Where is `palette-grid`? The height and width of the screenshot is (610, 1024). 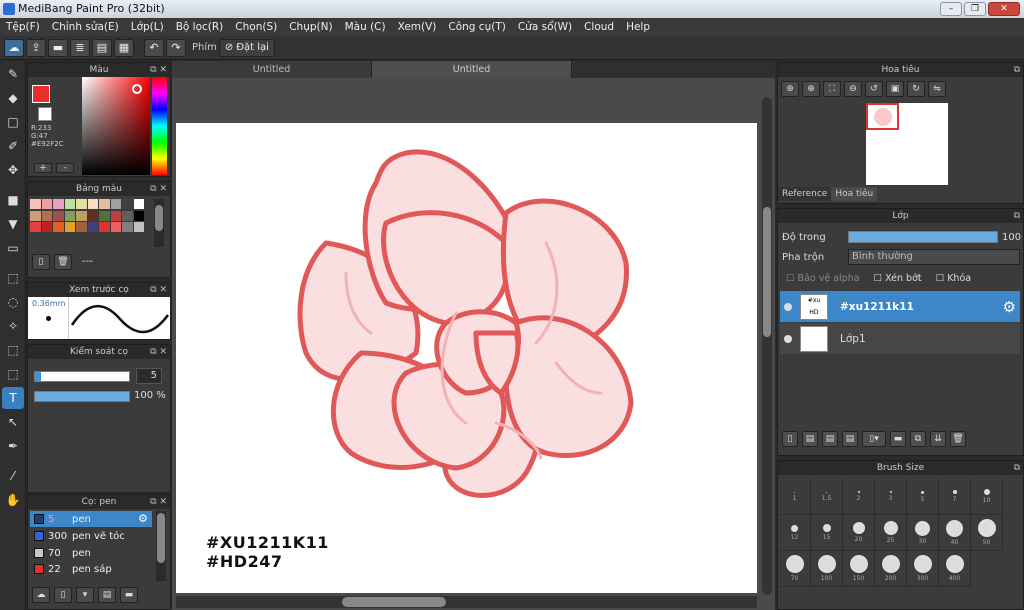 palette-grid is located at coordinates (87, 216).